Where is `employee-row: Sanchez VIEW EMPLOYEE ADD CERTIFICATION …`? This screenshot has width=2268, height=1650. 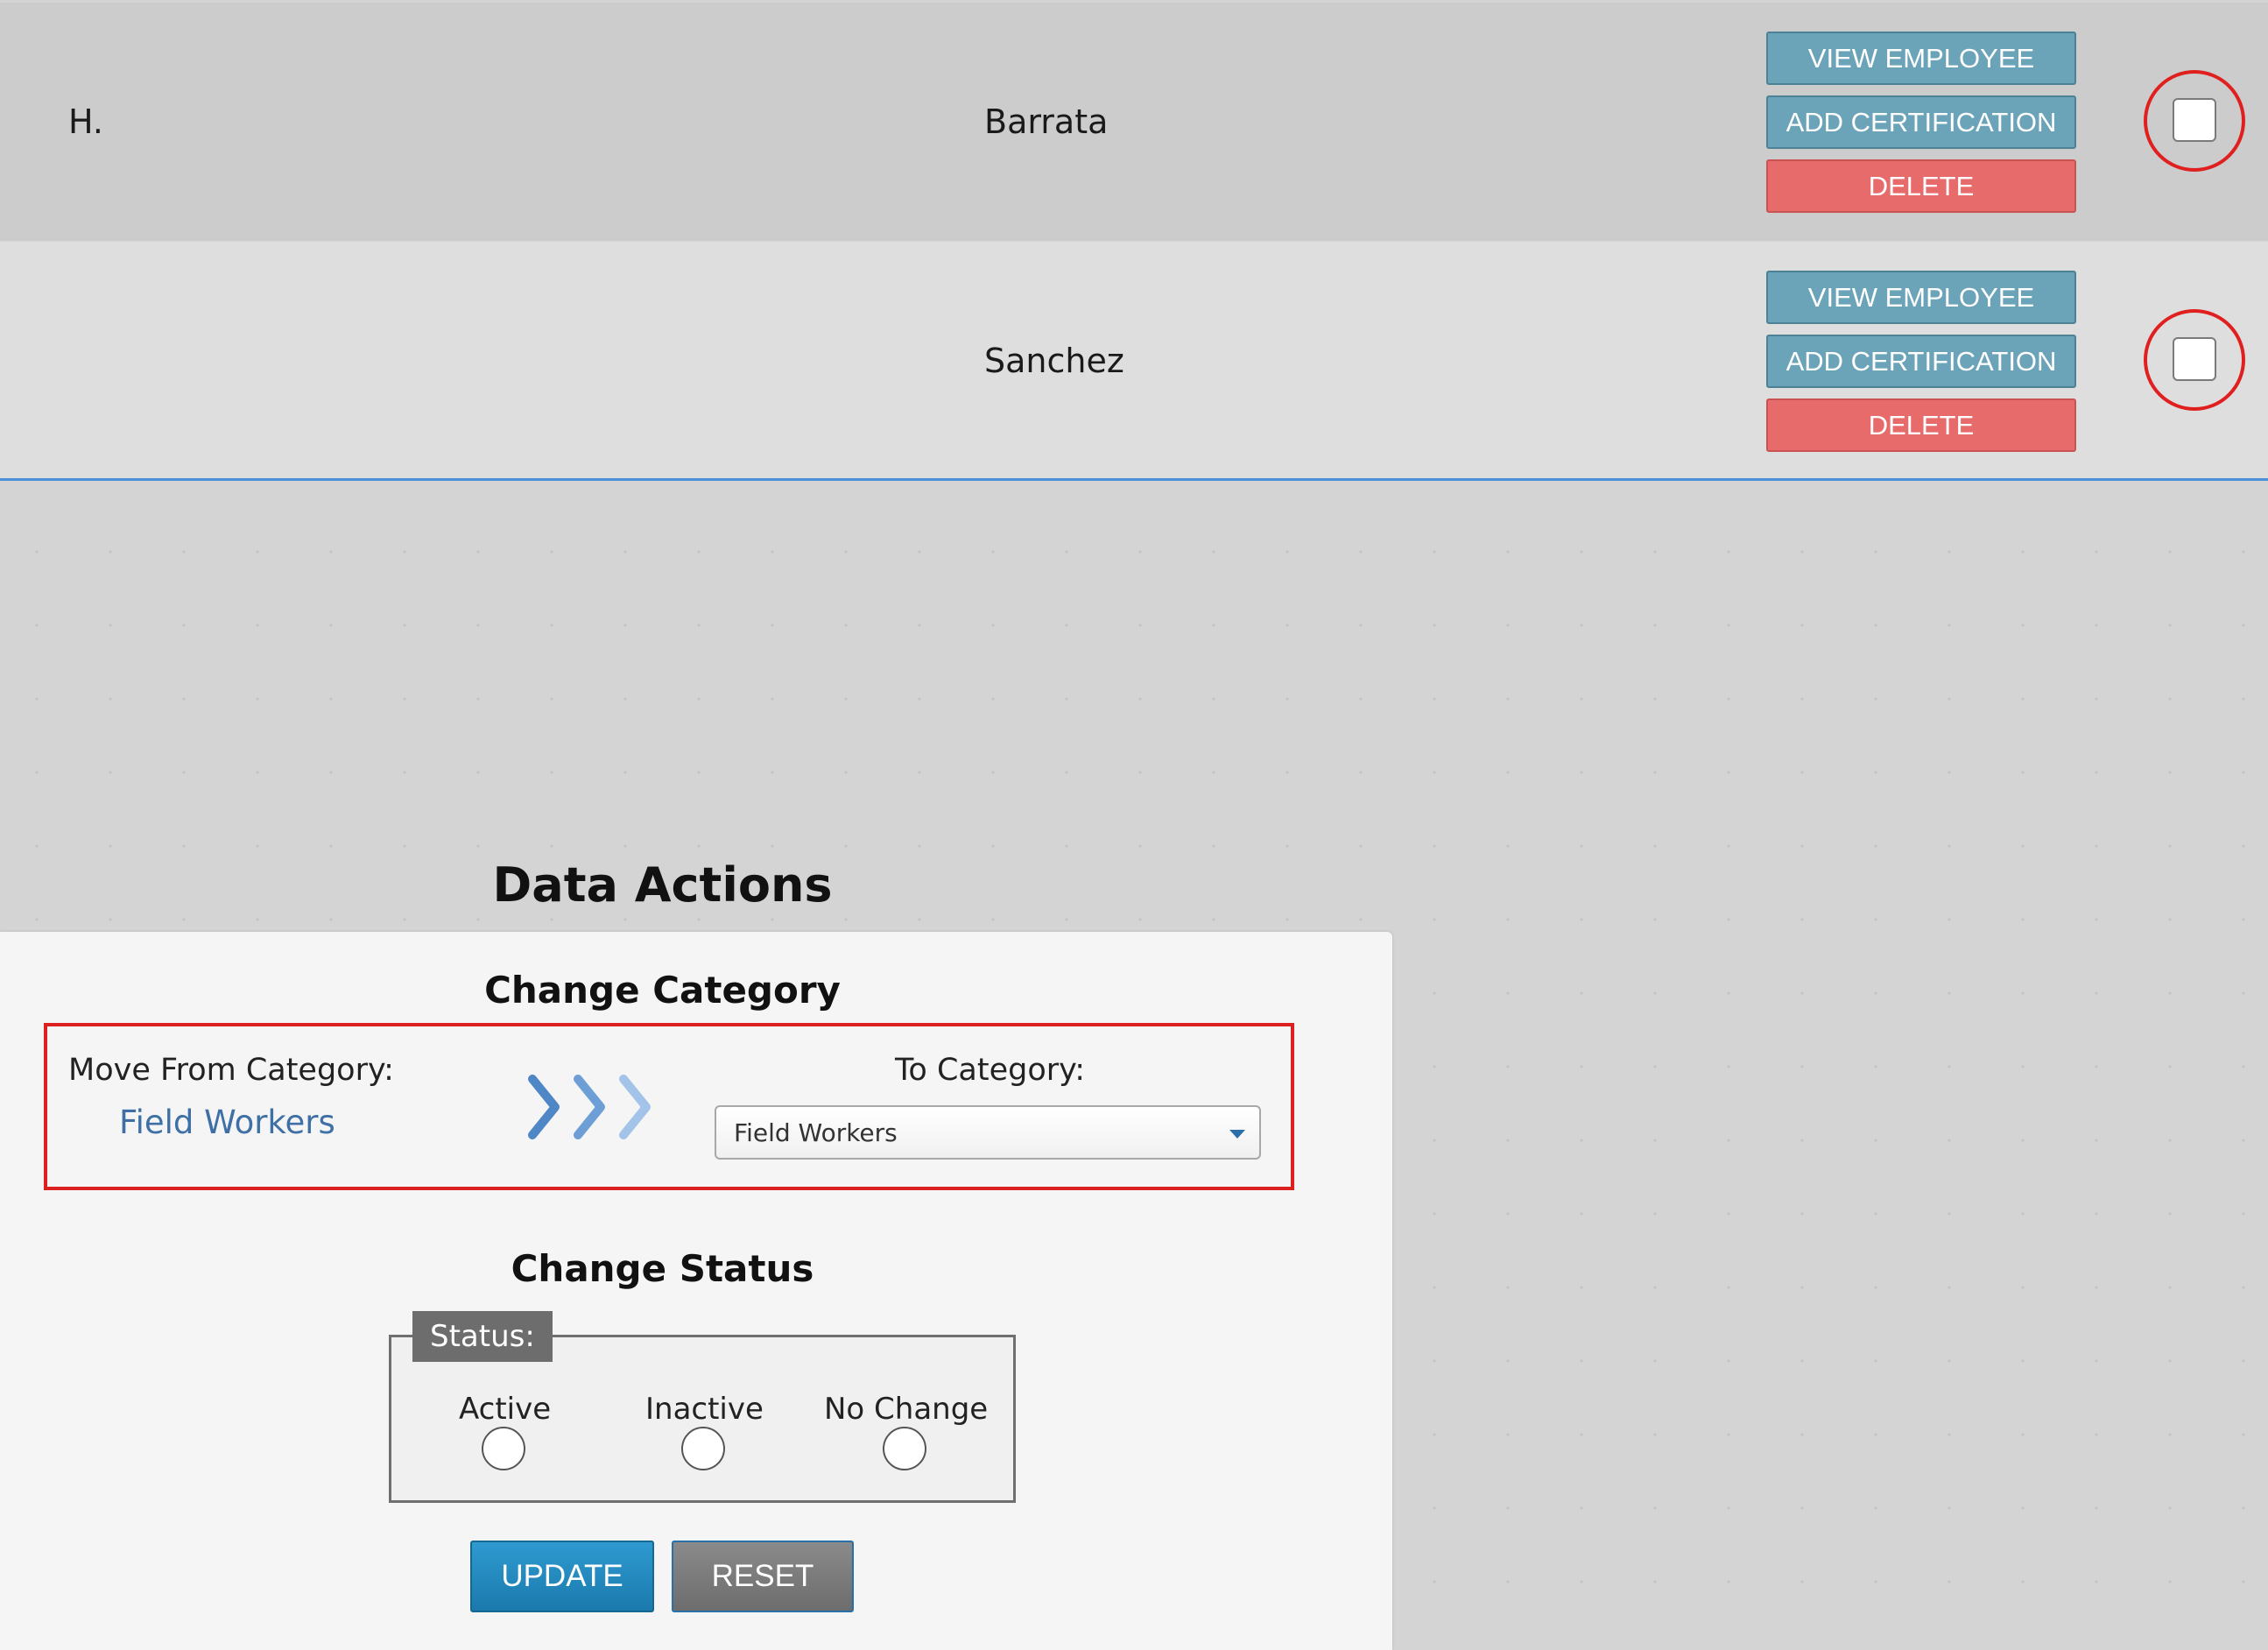
employee-row: Sanchez VIEW EMPLOYEE ADD CERTIFICATION … is located at coordinates (1134, 361).